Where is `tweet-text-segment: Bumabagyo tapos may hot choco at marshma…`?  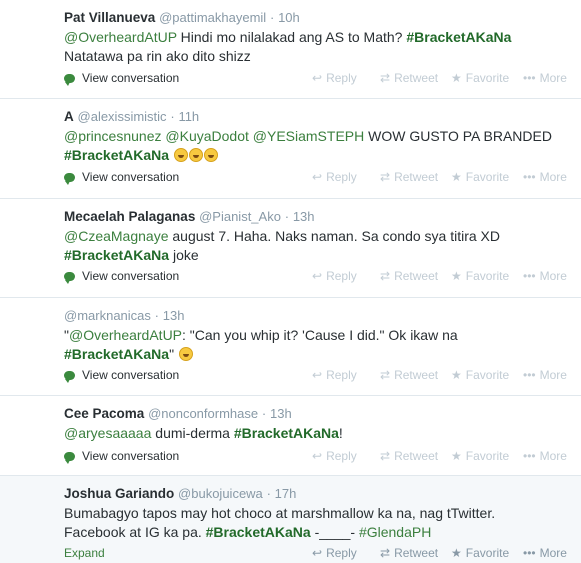
tweet-text-segment: Bumabagyo tapos may hot choco at marshma… is located at coordinates (280, 513).